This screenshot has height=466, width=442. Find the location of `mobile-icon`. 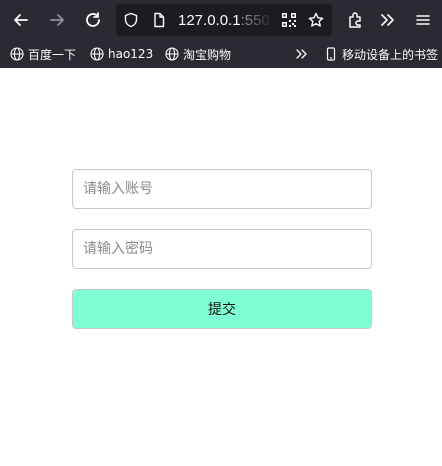

mobile-icon is located at coordinates (331, 54).